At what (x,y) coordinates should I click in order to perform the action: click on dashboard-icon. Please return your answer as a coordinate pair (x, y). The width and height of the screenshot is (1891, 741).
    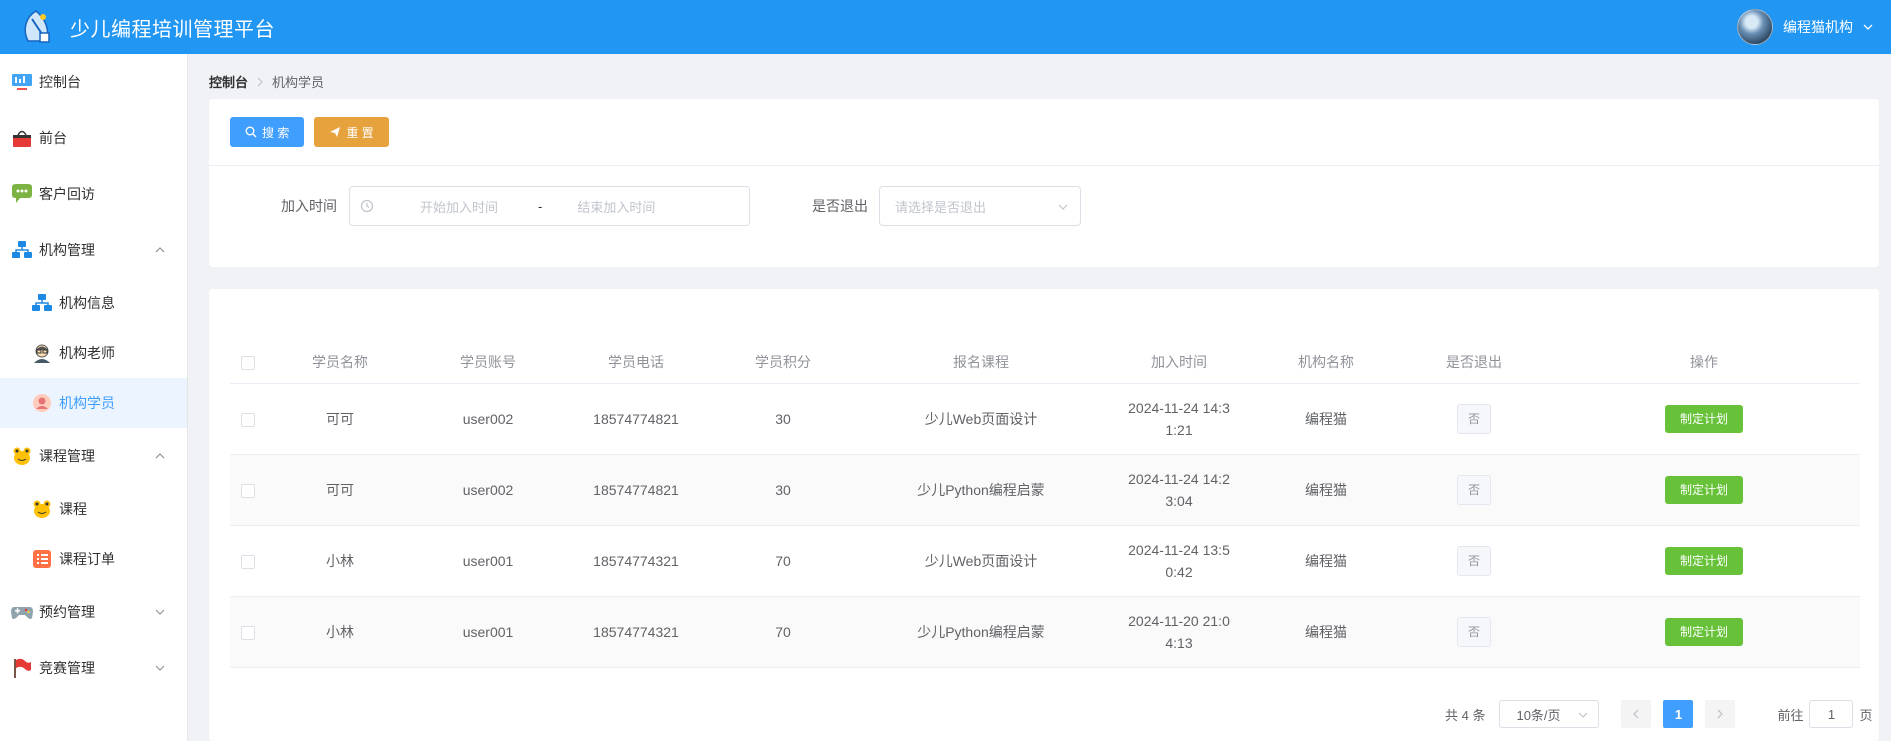
    Looking at the image, I should click on (22, 82).